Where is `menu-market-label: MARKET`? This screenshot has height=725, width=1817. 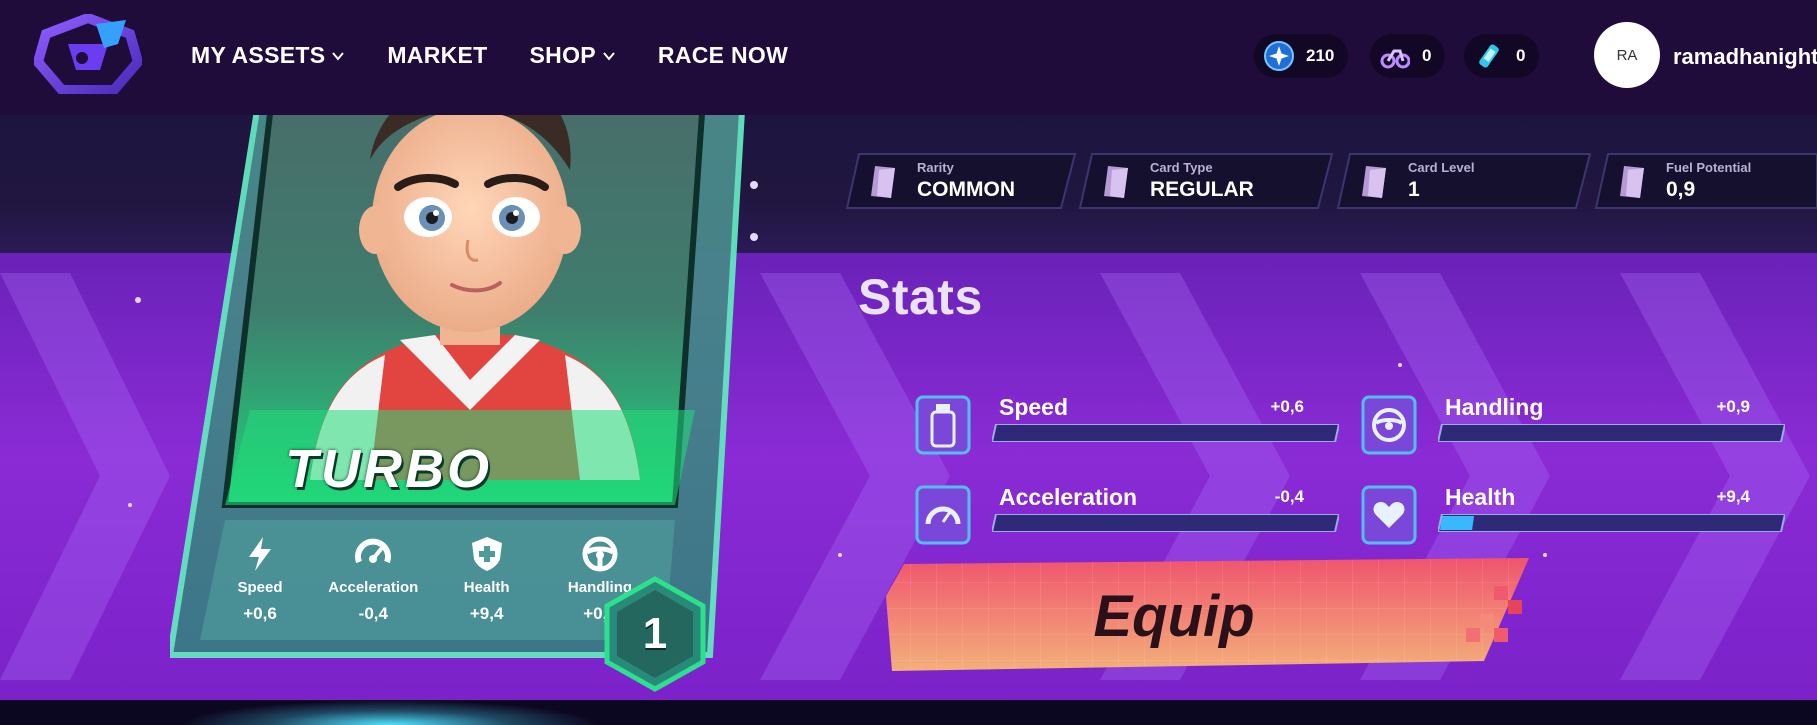 menu-market-label: MARKET is located at coordinates (437, 55).